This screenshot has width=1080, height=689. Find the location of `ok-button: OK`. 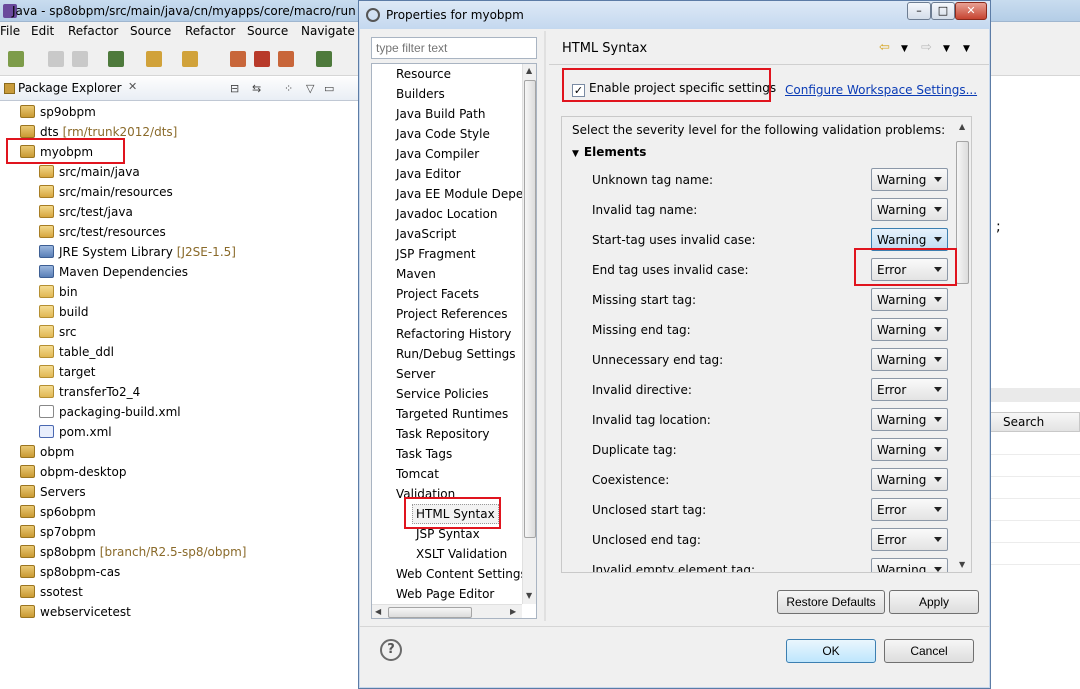

ok-button: OK is located at coordinates (831, 651).